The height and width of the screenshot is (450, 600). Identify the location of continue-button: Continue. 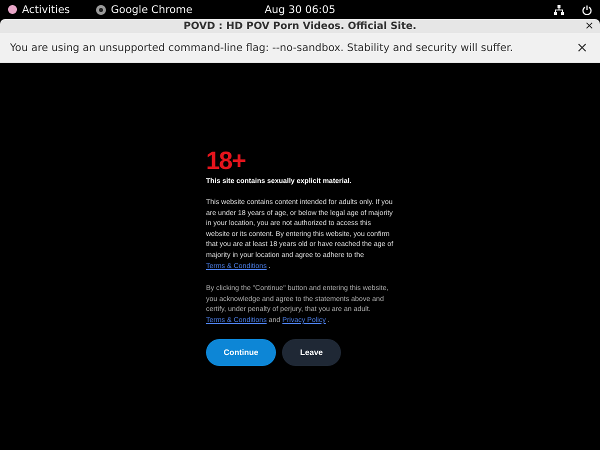
(241, 352).